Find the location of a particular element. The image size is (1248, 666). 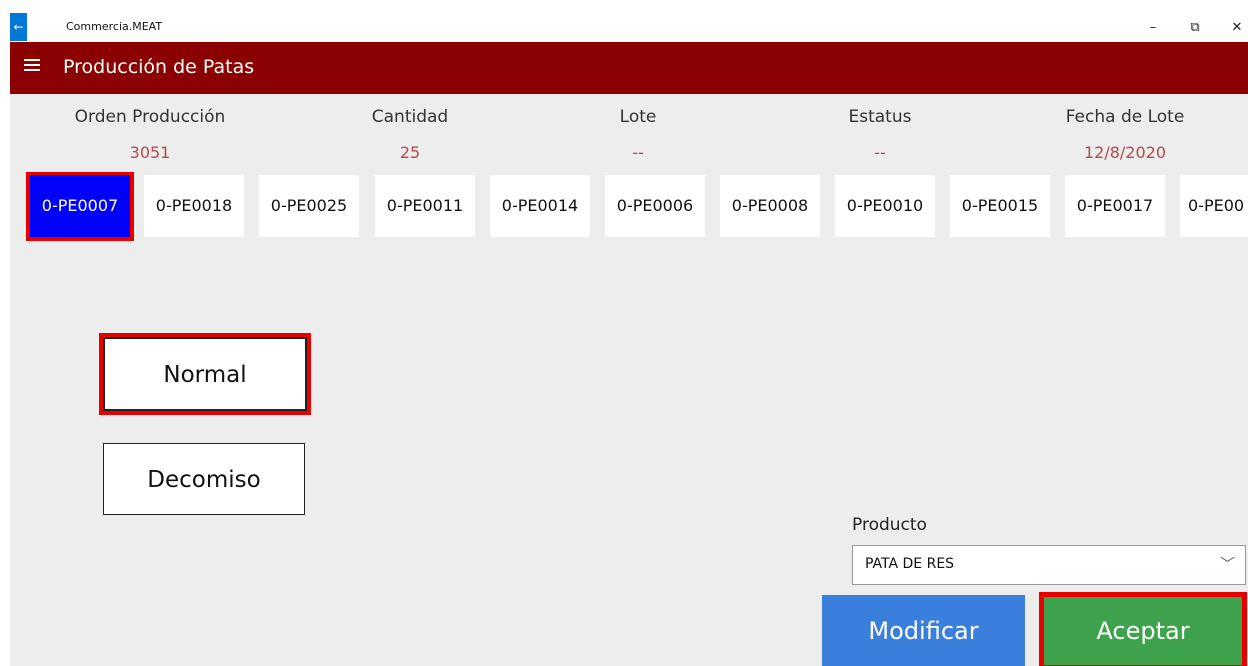

back-arrow-icon: ← is located at coordinates (18, 27).